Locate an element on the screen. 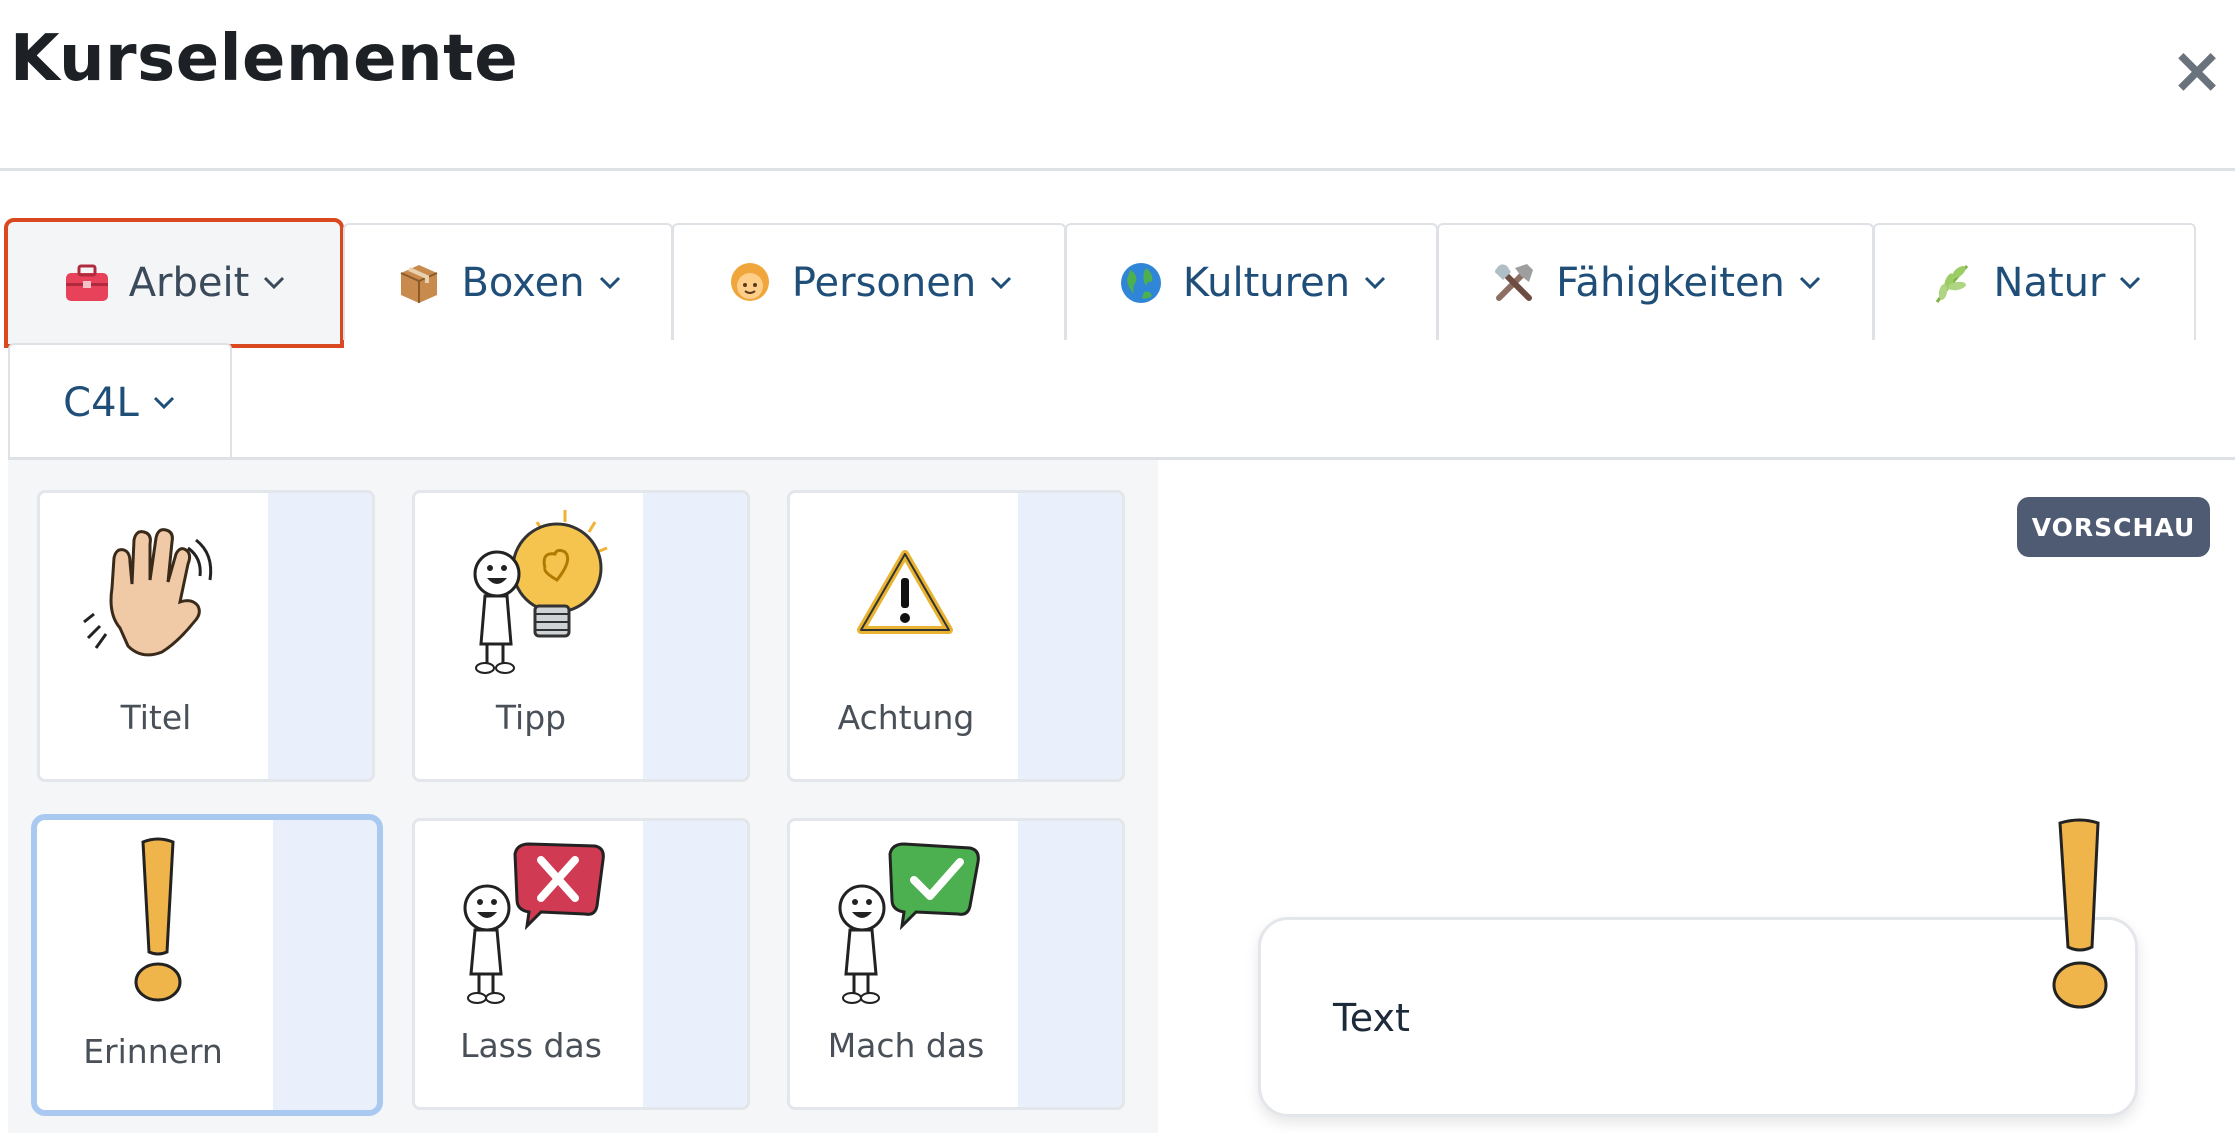  element-card-titel: Titel is located at coordinates (206, 636).